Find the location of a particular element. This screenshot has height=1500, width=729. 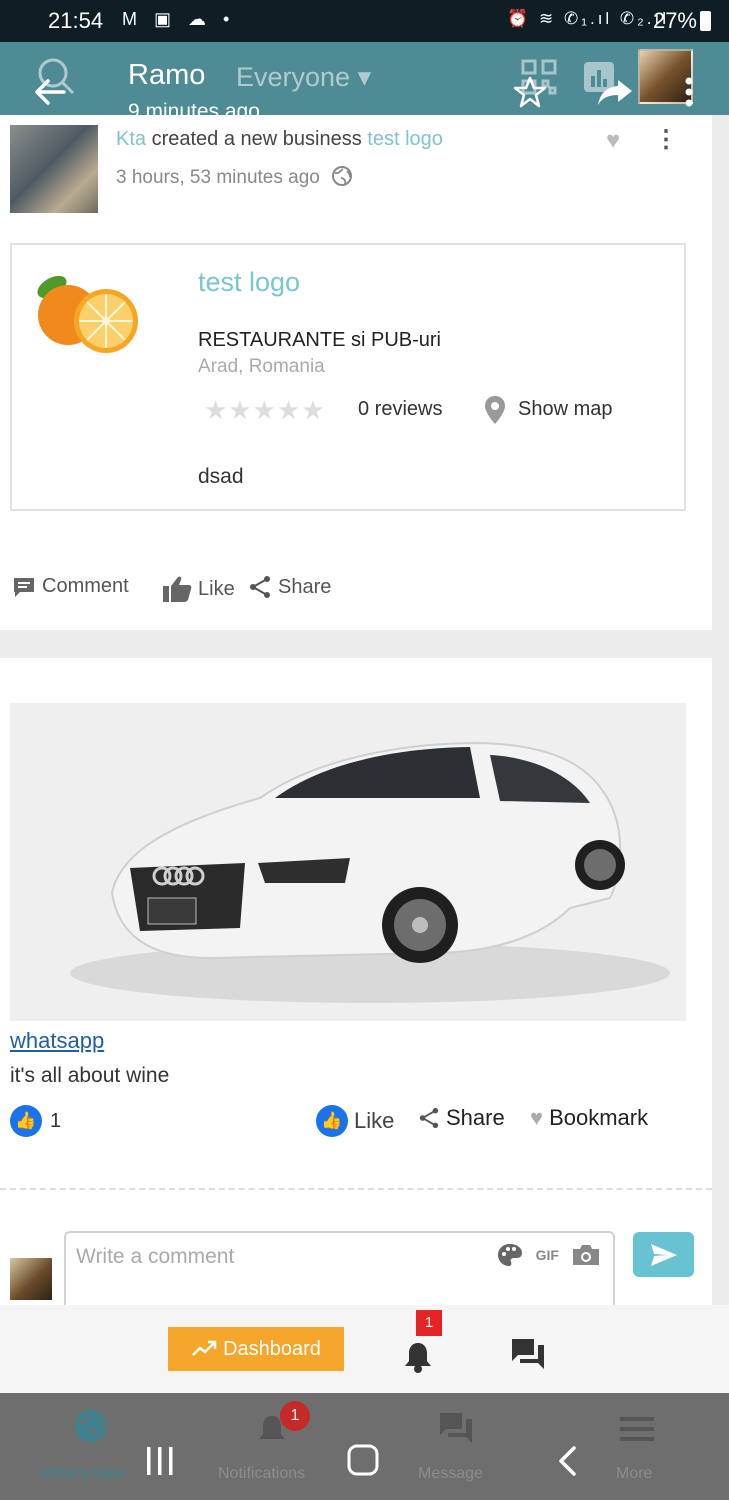

thumbs-up-icon: 👍 is located at coordinates (332, 1121).